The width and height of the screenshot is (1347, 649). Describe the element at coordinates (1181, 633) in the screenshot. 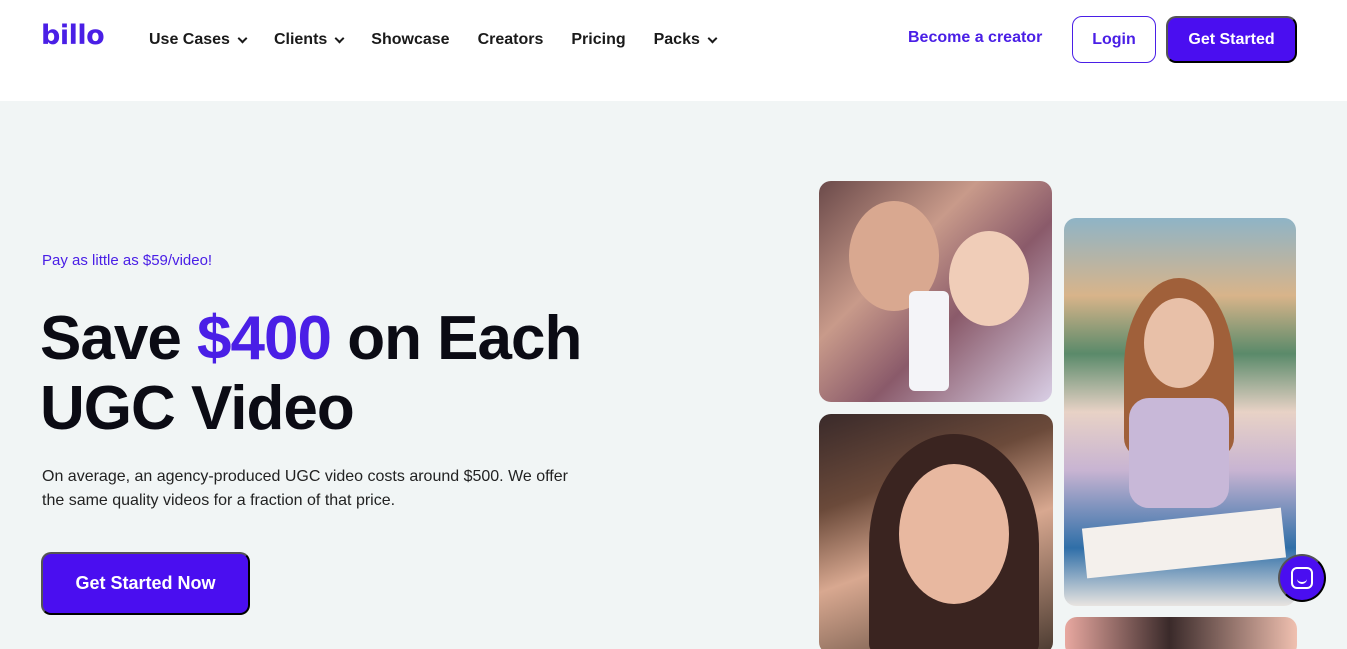

I see `photo-partial-bottom` at that location.